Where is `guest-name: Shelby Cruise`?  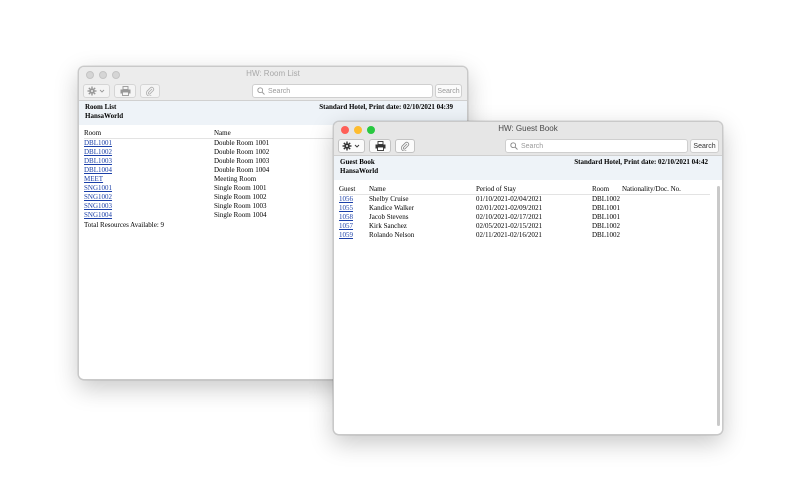 guest-name: Shelby Cruise is located at coordinates (389, 199).